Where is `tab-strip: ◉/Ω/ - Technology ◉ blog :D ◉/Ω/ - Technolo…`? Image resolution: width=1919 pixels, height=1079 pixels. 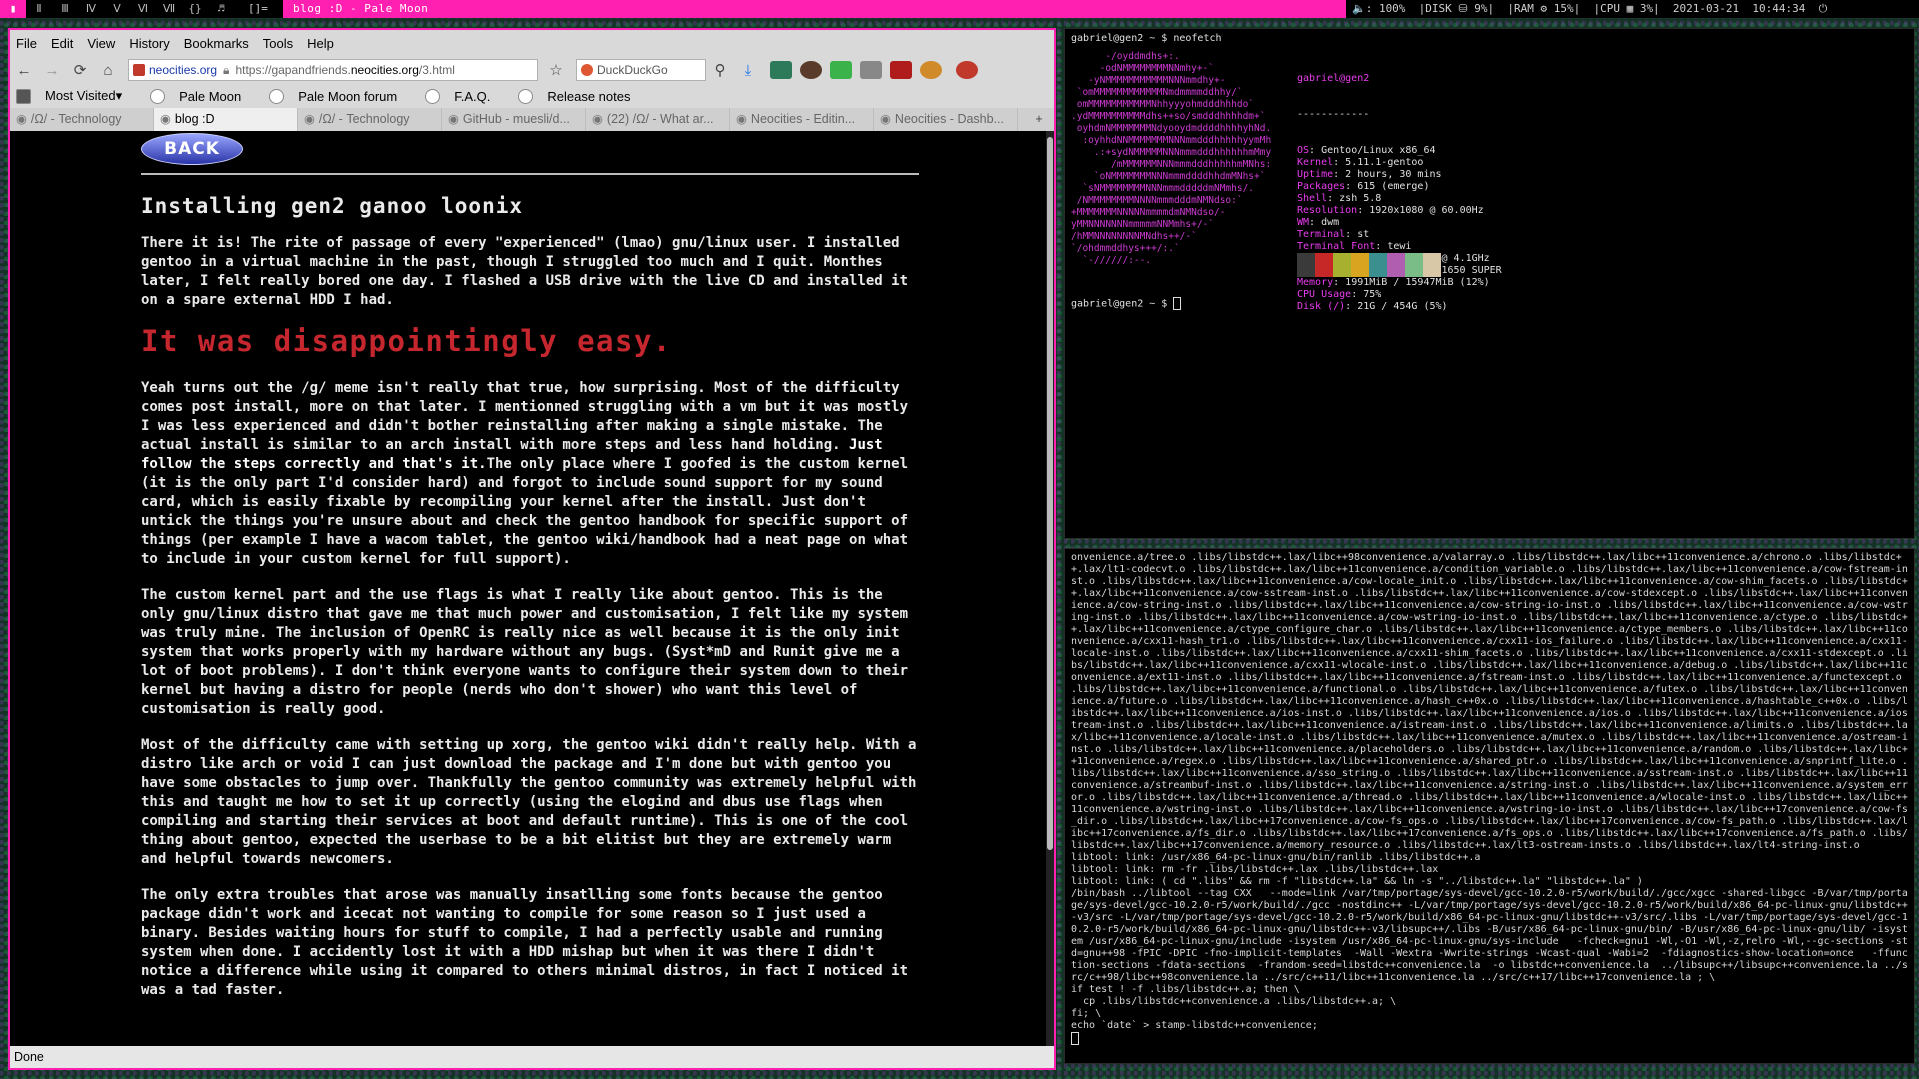
tab-strip: ◉/Ω/ - Technology ◉ blog :D ◉/Ω/ - Technolo… is located at coordinates (532, 119).